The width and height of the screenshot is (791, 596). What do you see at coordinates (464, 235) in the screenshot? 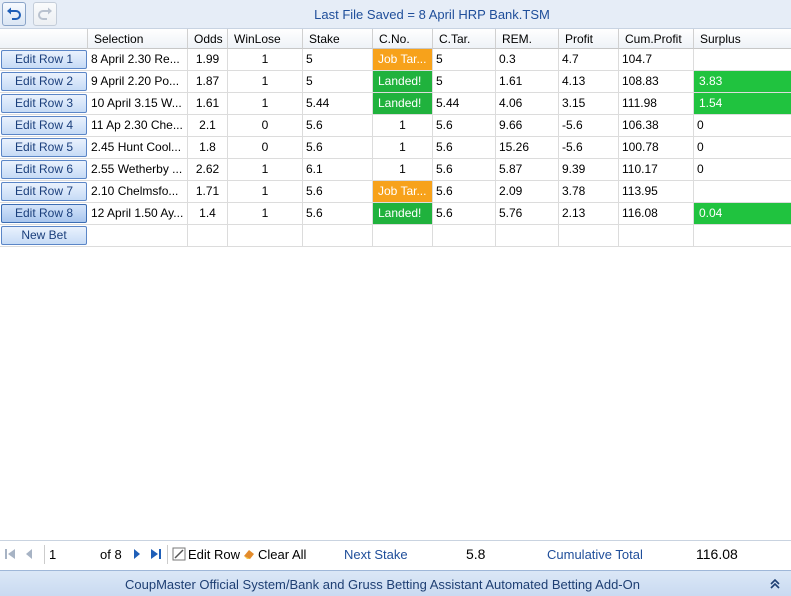
I see `cell-ctar` at bounding box center [464, 235].